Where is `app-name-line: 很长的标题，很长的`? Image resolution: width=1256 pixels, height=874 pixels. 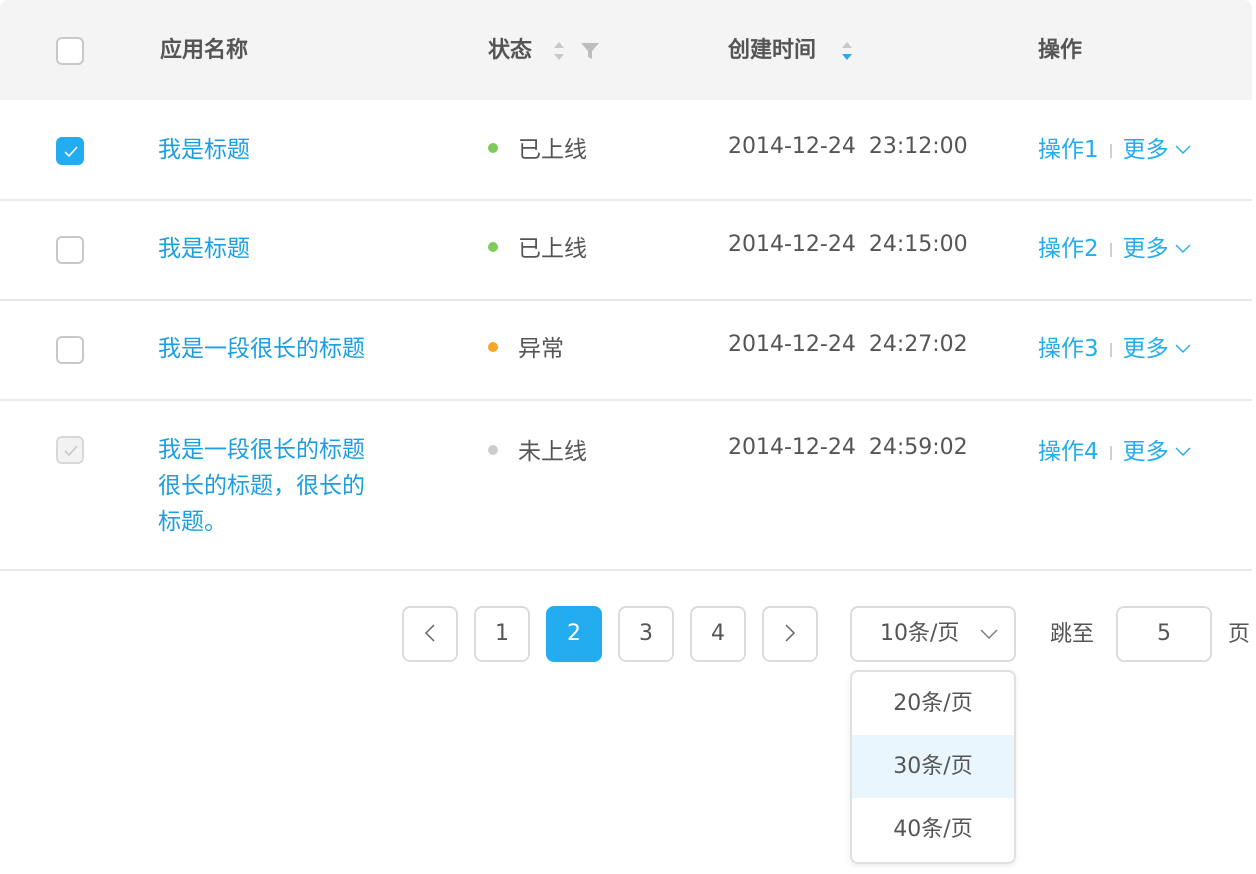 app-name-line: 很长的标题，很长的 is located at coordinates (261, 486).